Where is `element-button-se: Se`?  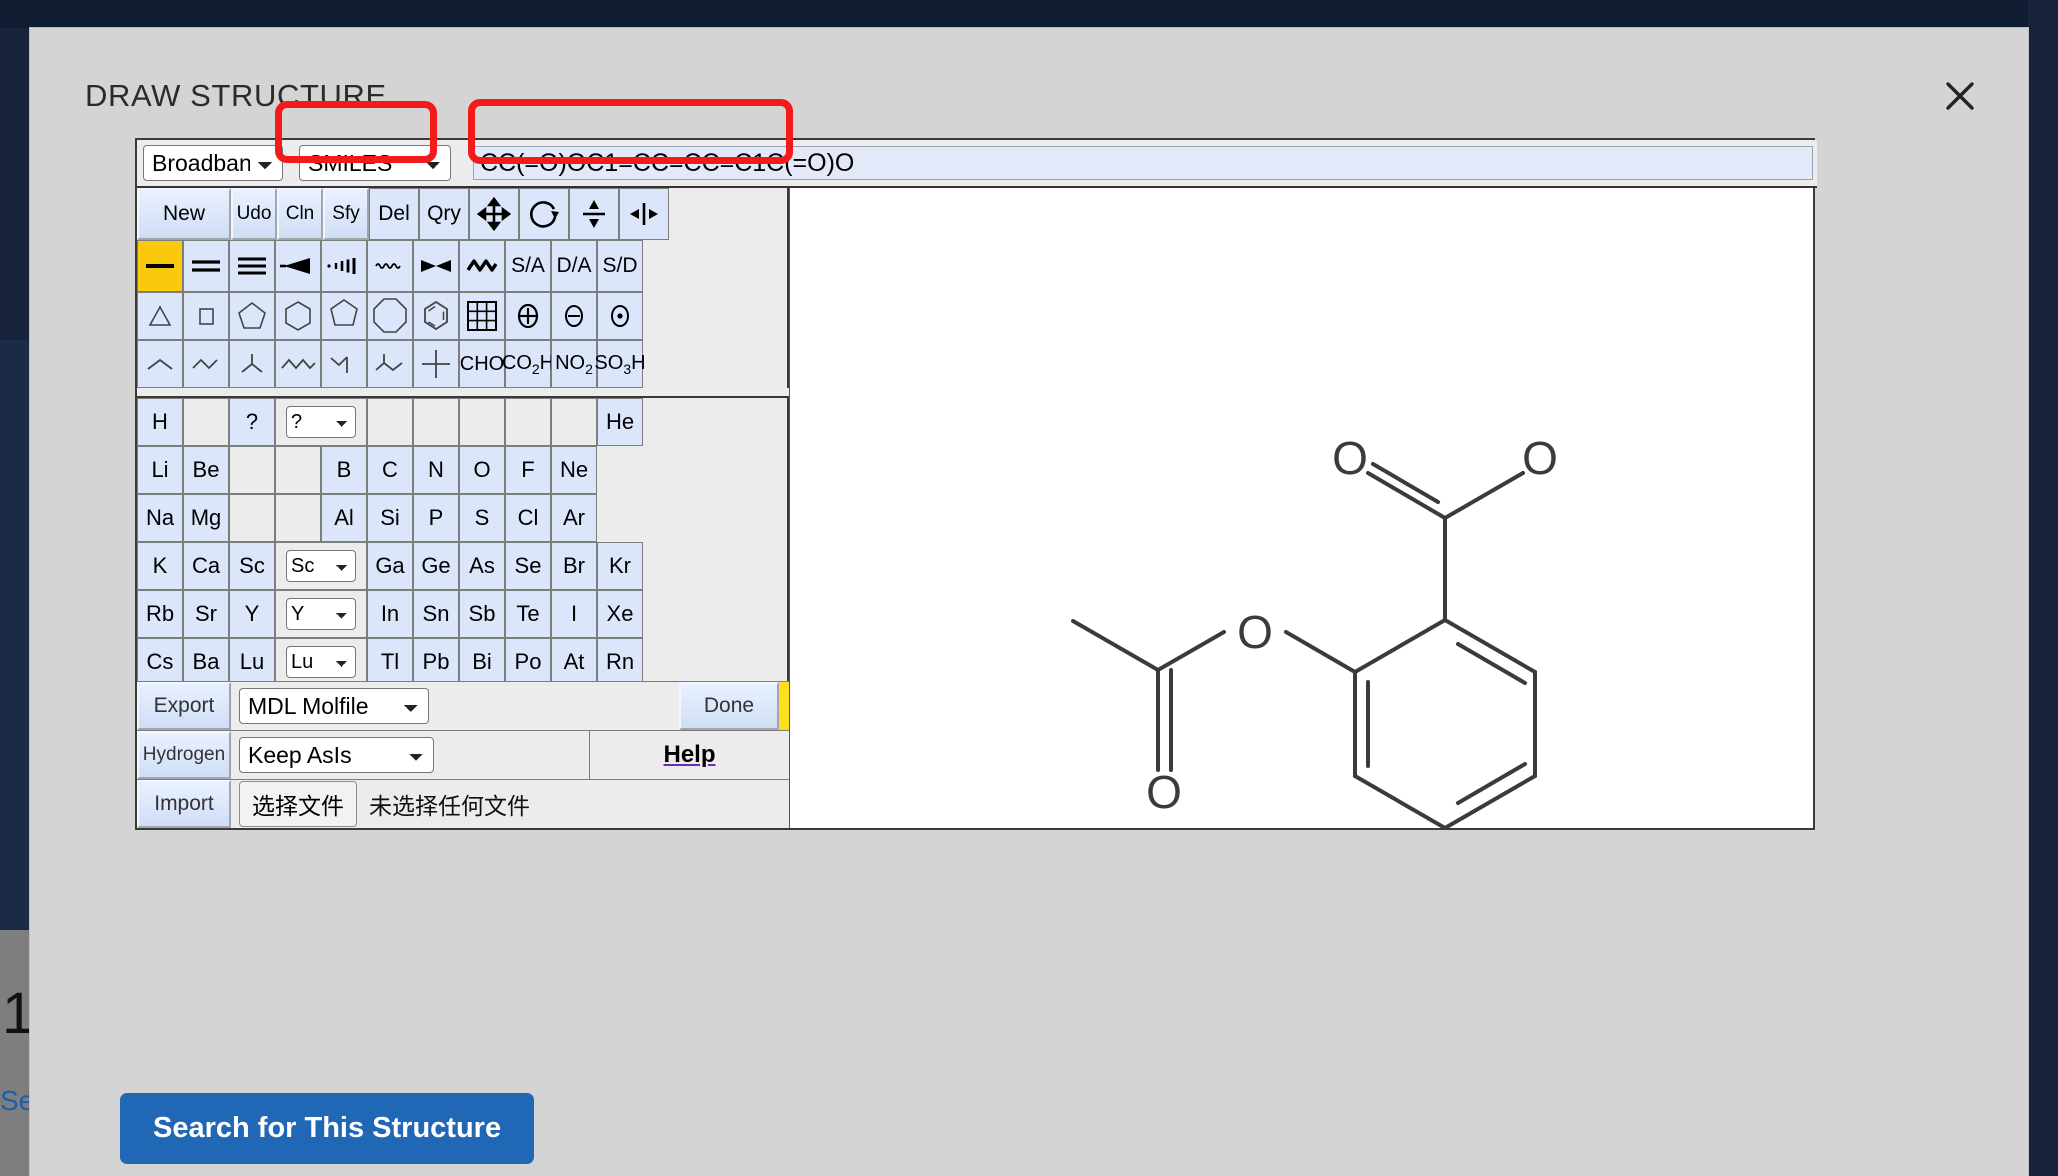
element-button-se: Se is located at coordinates (528, 566).